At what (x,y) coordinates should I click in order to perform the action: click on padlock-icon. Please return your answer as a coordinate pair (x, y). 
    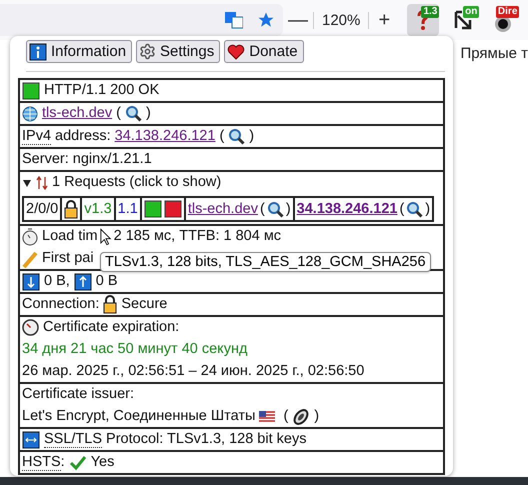
    Looking at the image, I should click on (71, 209).